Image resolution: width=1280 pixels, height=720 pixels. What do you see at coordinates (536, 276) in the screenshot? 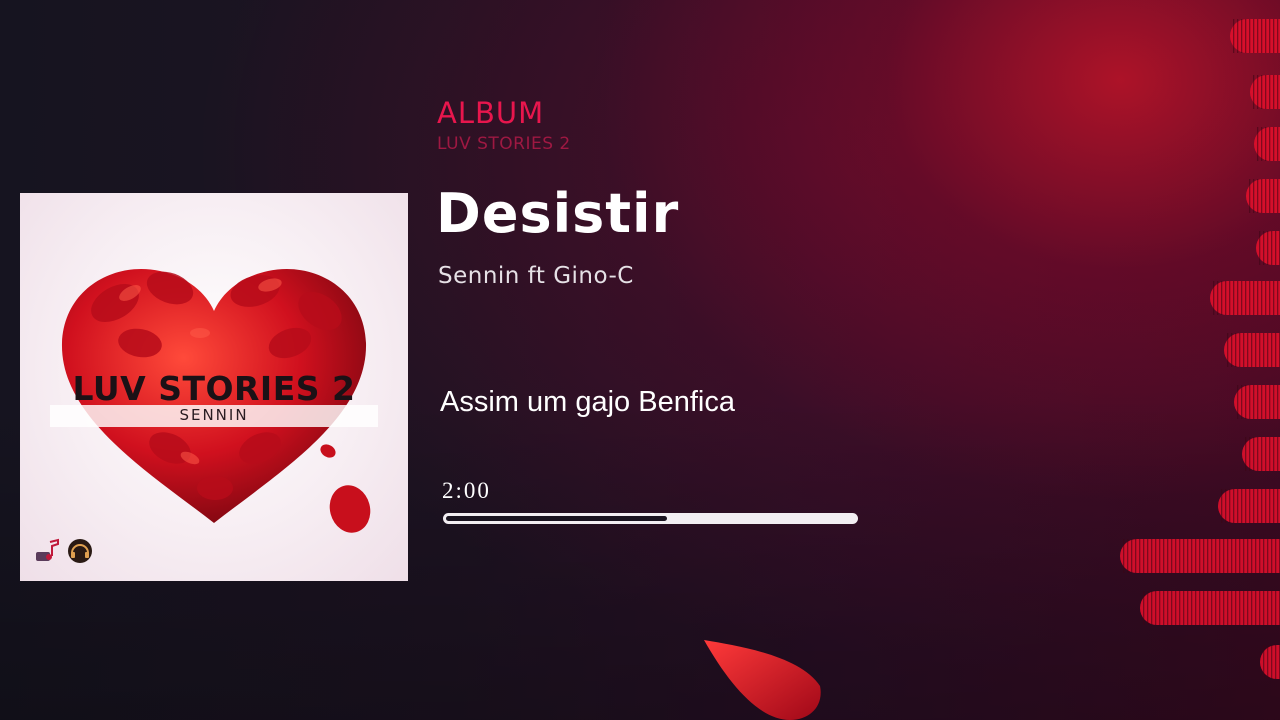
I see `song-artist: Sennin ft Gino-C` at bounding box center [536, 276].